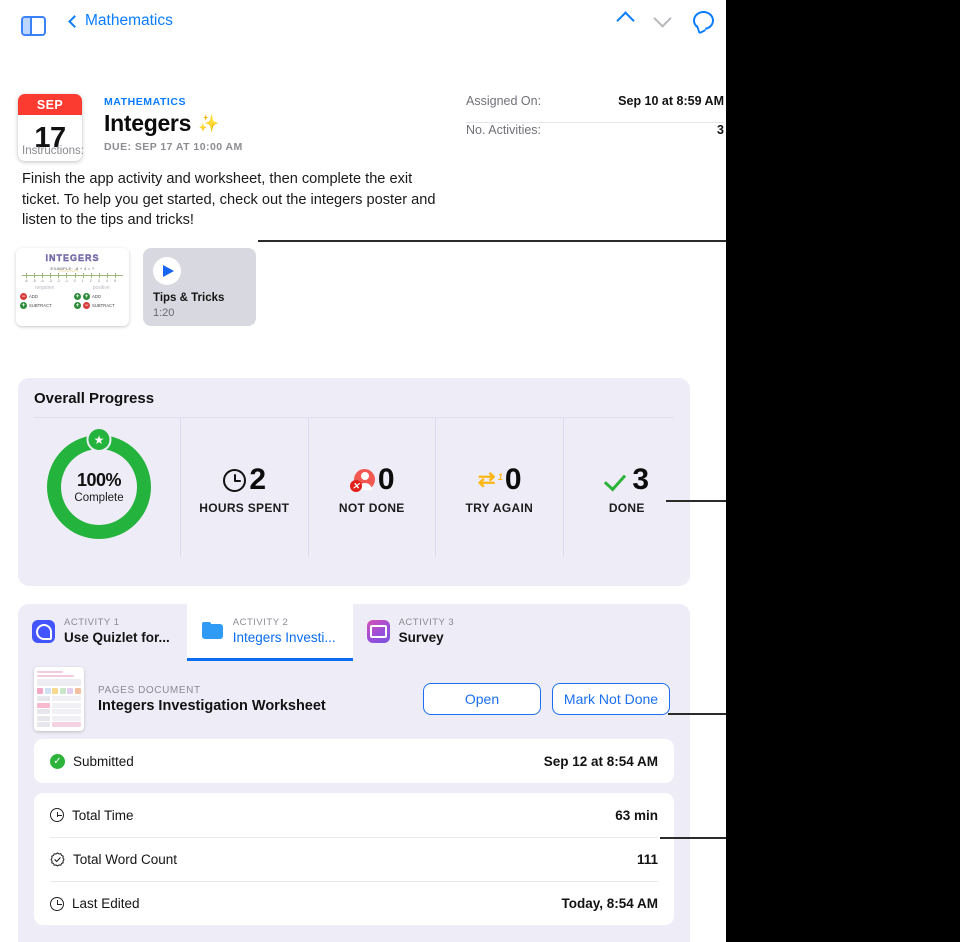  Describe the element at coordinates (33, 296) in the screenshot. I see `rule-word: ADD` at that location.